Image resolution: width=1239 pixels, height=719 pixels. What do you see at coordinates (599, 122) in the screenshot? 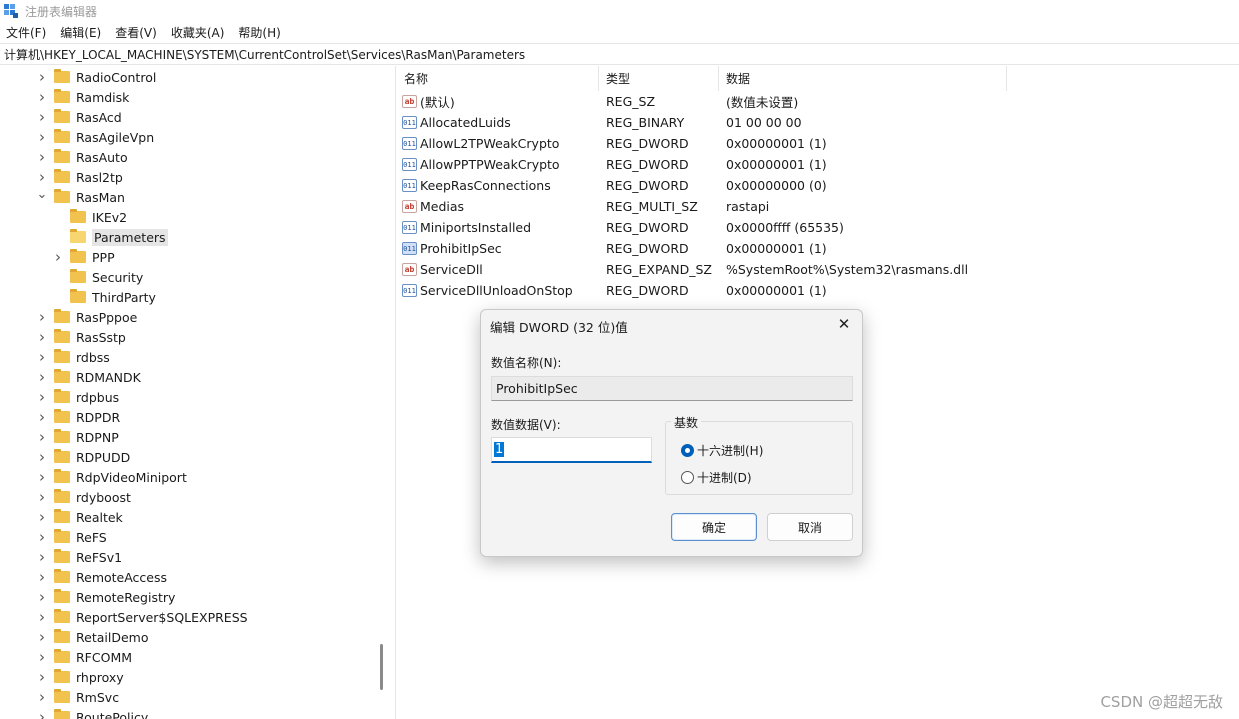
I see `value-row: 011 AllocatedLuids REG_BINARY 01 00 00 00` at bounding box center [599, 122].